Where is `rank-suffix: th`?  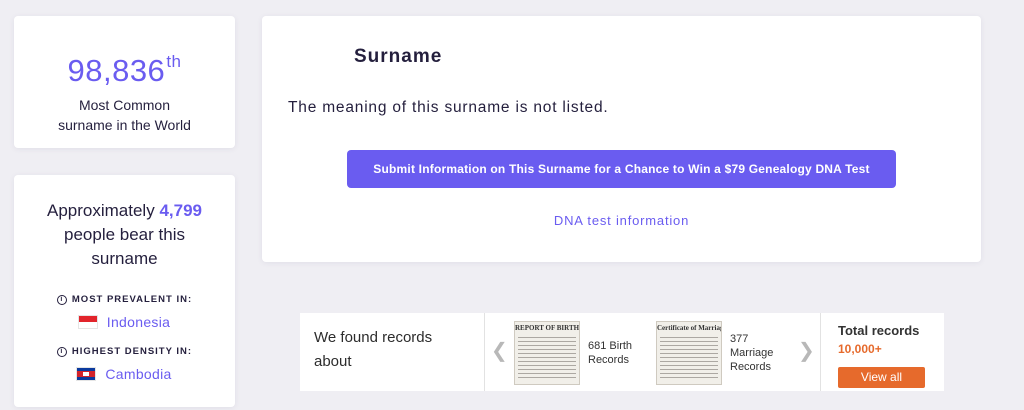 rank-suffix: th is located at coordinates (174, 61).